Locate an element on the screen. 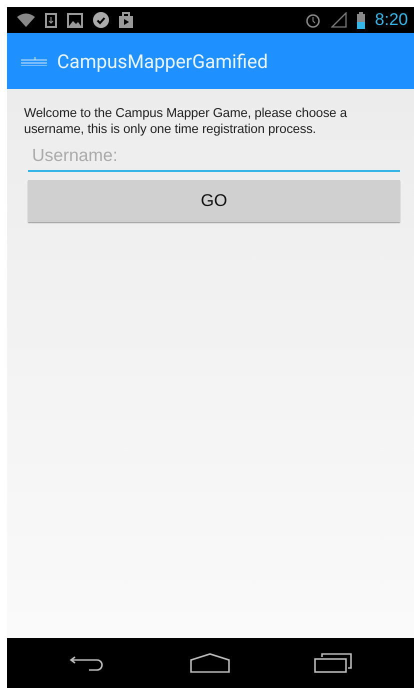  wifi-icon is located at coordinates (26, 20).